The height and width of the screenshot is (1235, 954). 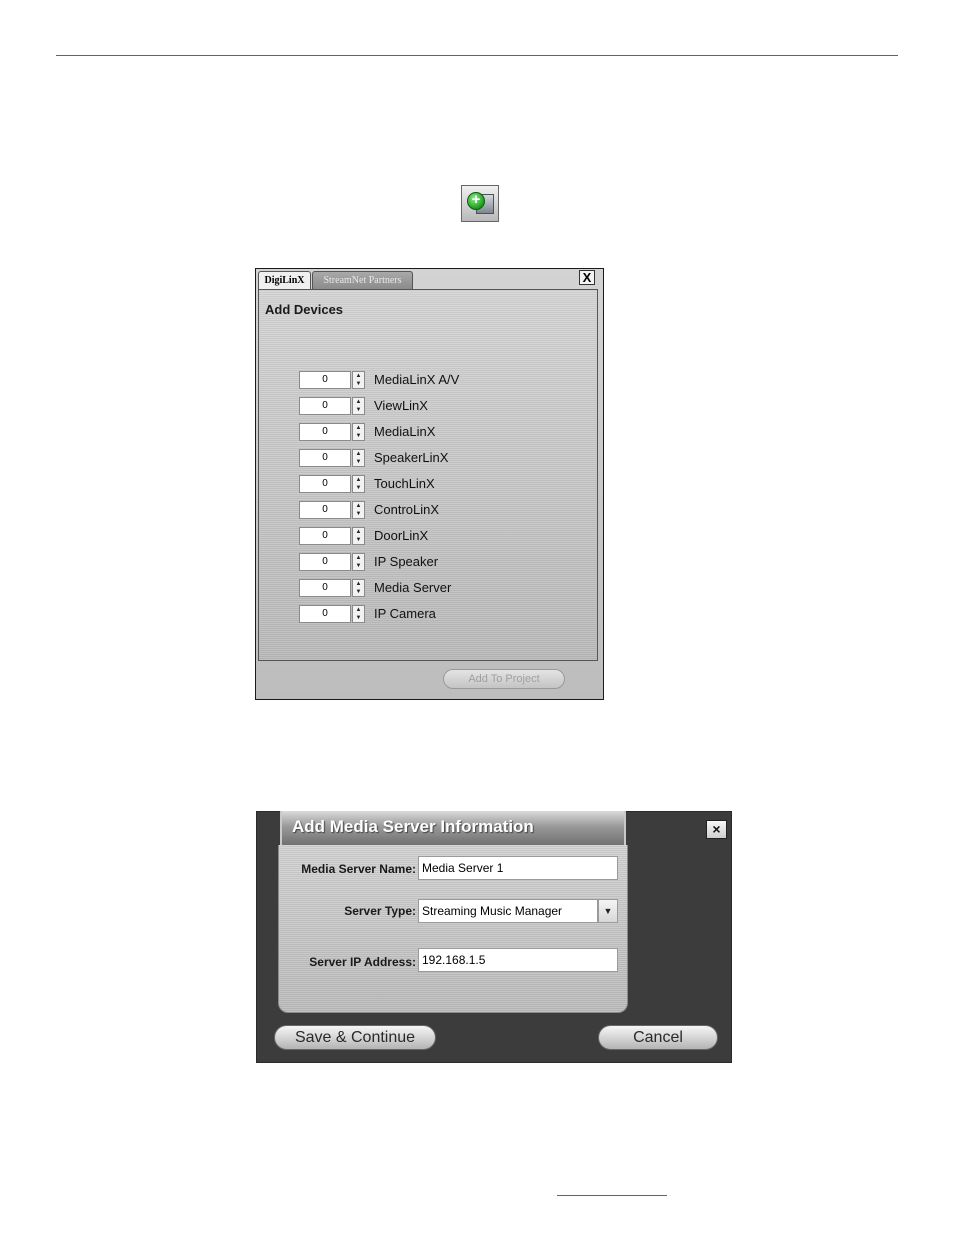 What do you see at coordinates (401, 535) in the screenshot?
I see `device-label: DoorLinX` at bounding box center [401, 535].